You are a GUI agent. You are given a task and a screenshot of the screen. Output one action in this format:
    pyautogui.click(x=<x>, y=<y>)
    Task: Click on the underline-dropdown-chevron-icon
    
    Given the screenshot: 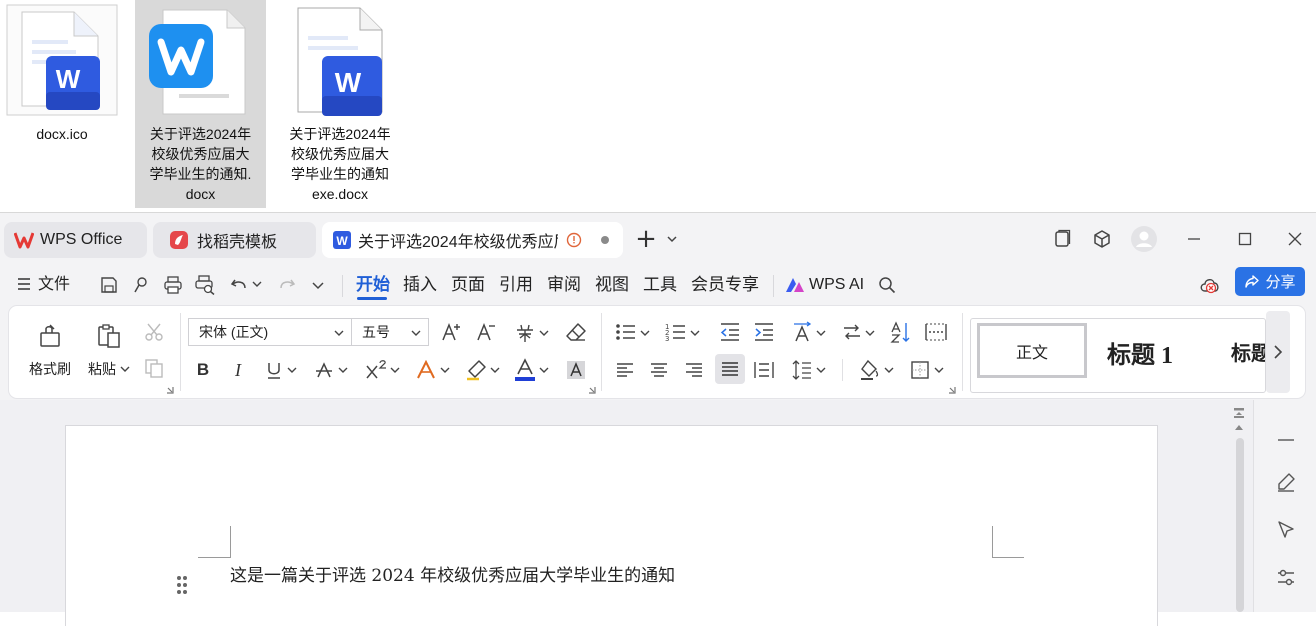 What is the action you would take?
    pyautogui.click(x=292, y=370)
    